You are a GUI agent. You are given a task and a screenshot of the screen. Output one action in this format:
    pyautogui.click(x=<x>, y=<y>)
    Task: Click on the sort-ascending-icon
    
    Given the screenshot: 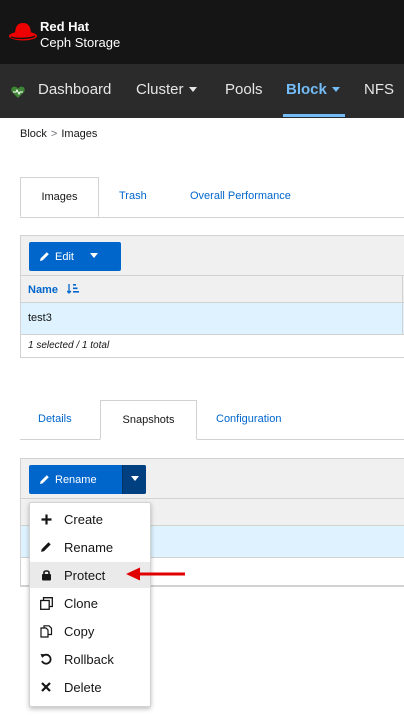 What is the action you would take?
    pyautogui.click(x=73, y=289)
    